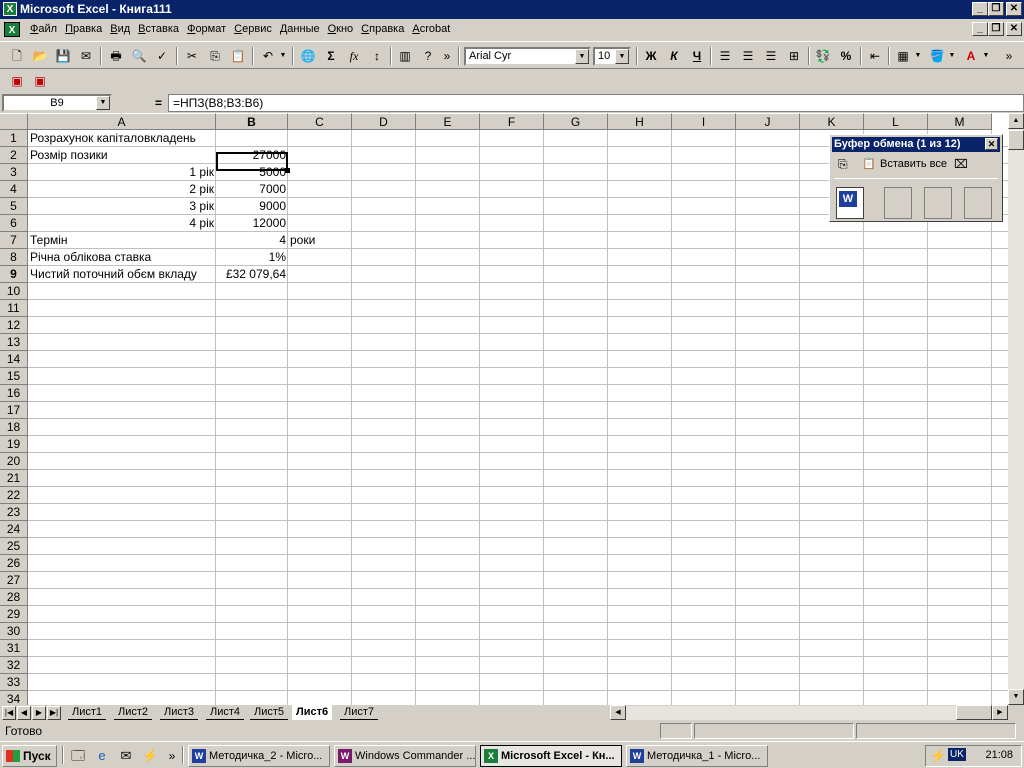 This screenshot has height=768, width=1024. I want to click on cell-a5: 3 рік, so click(122, 206).